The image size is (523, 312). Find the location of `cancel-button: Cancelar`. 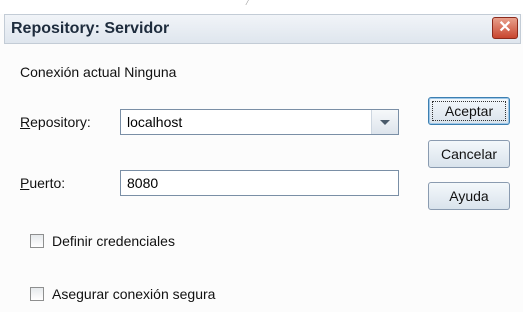

cancel-button: Cancelar is located at coordinates (469, 154).